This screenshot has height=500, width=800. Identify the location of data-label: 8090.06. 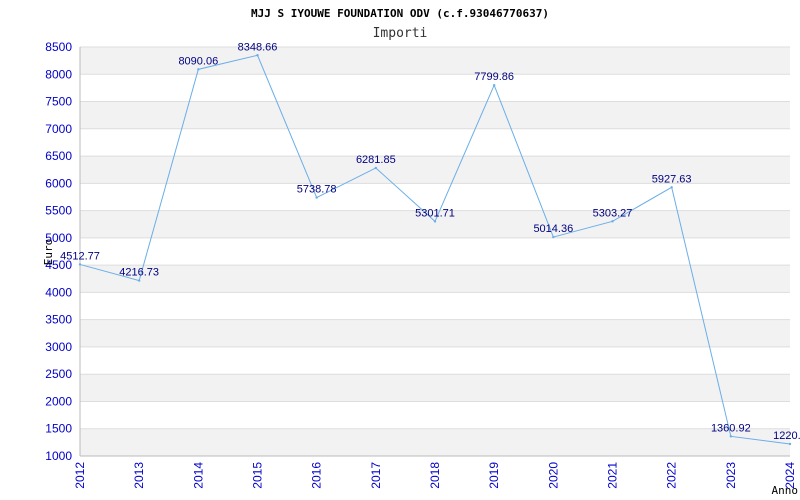
(198, 61).